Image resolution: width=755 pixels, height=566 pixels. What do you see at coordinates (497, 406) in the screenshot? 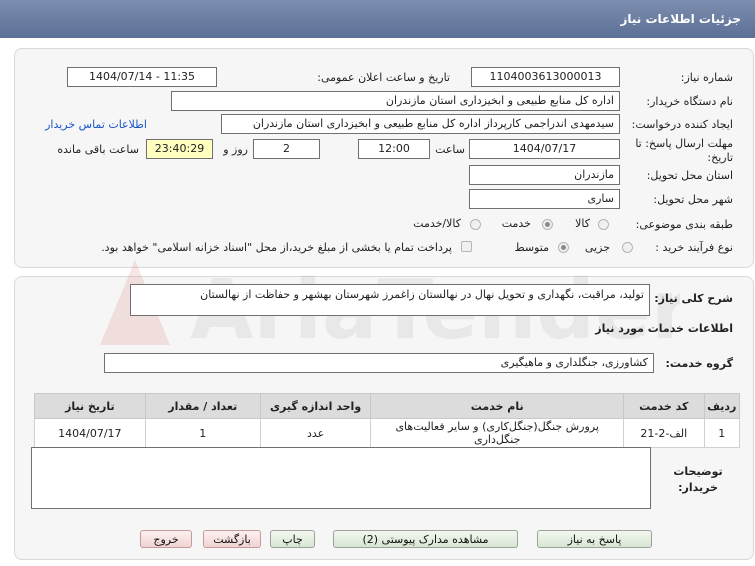
I see `col-name: نام خدمت` at bounding box center [497, 406].